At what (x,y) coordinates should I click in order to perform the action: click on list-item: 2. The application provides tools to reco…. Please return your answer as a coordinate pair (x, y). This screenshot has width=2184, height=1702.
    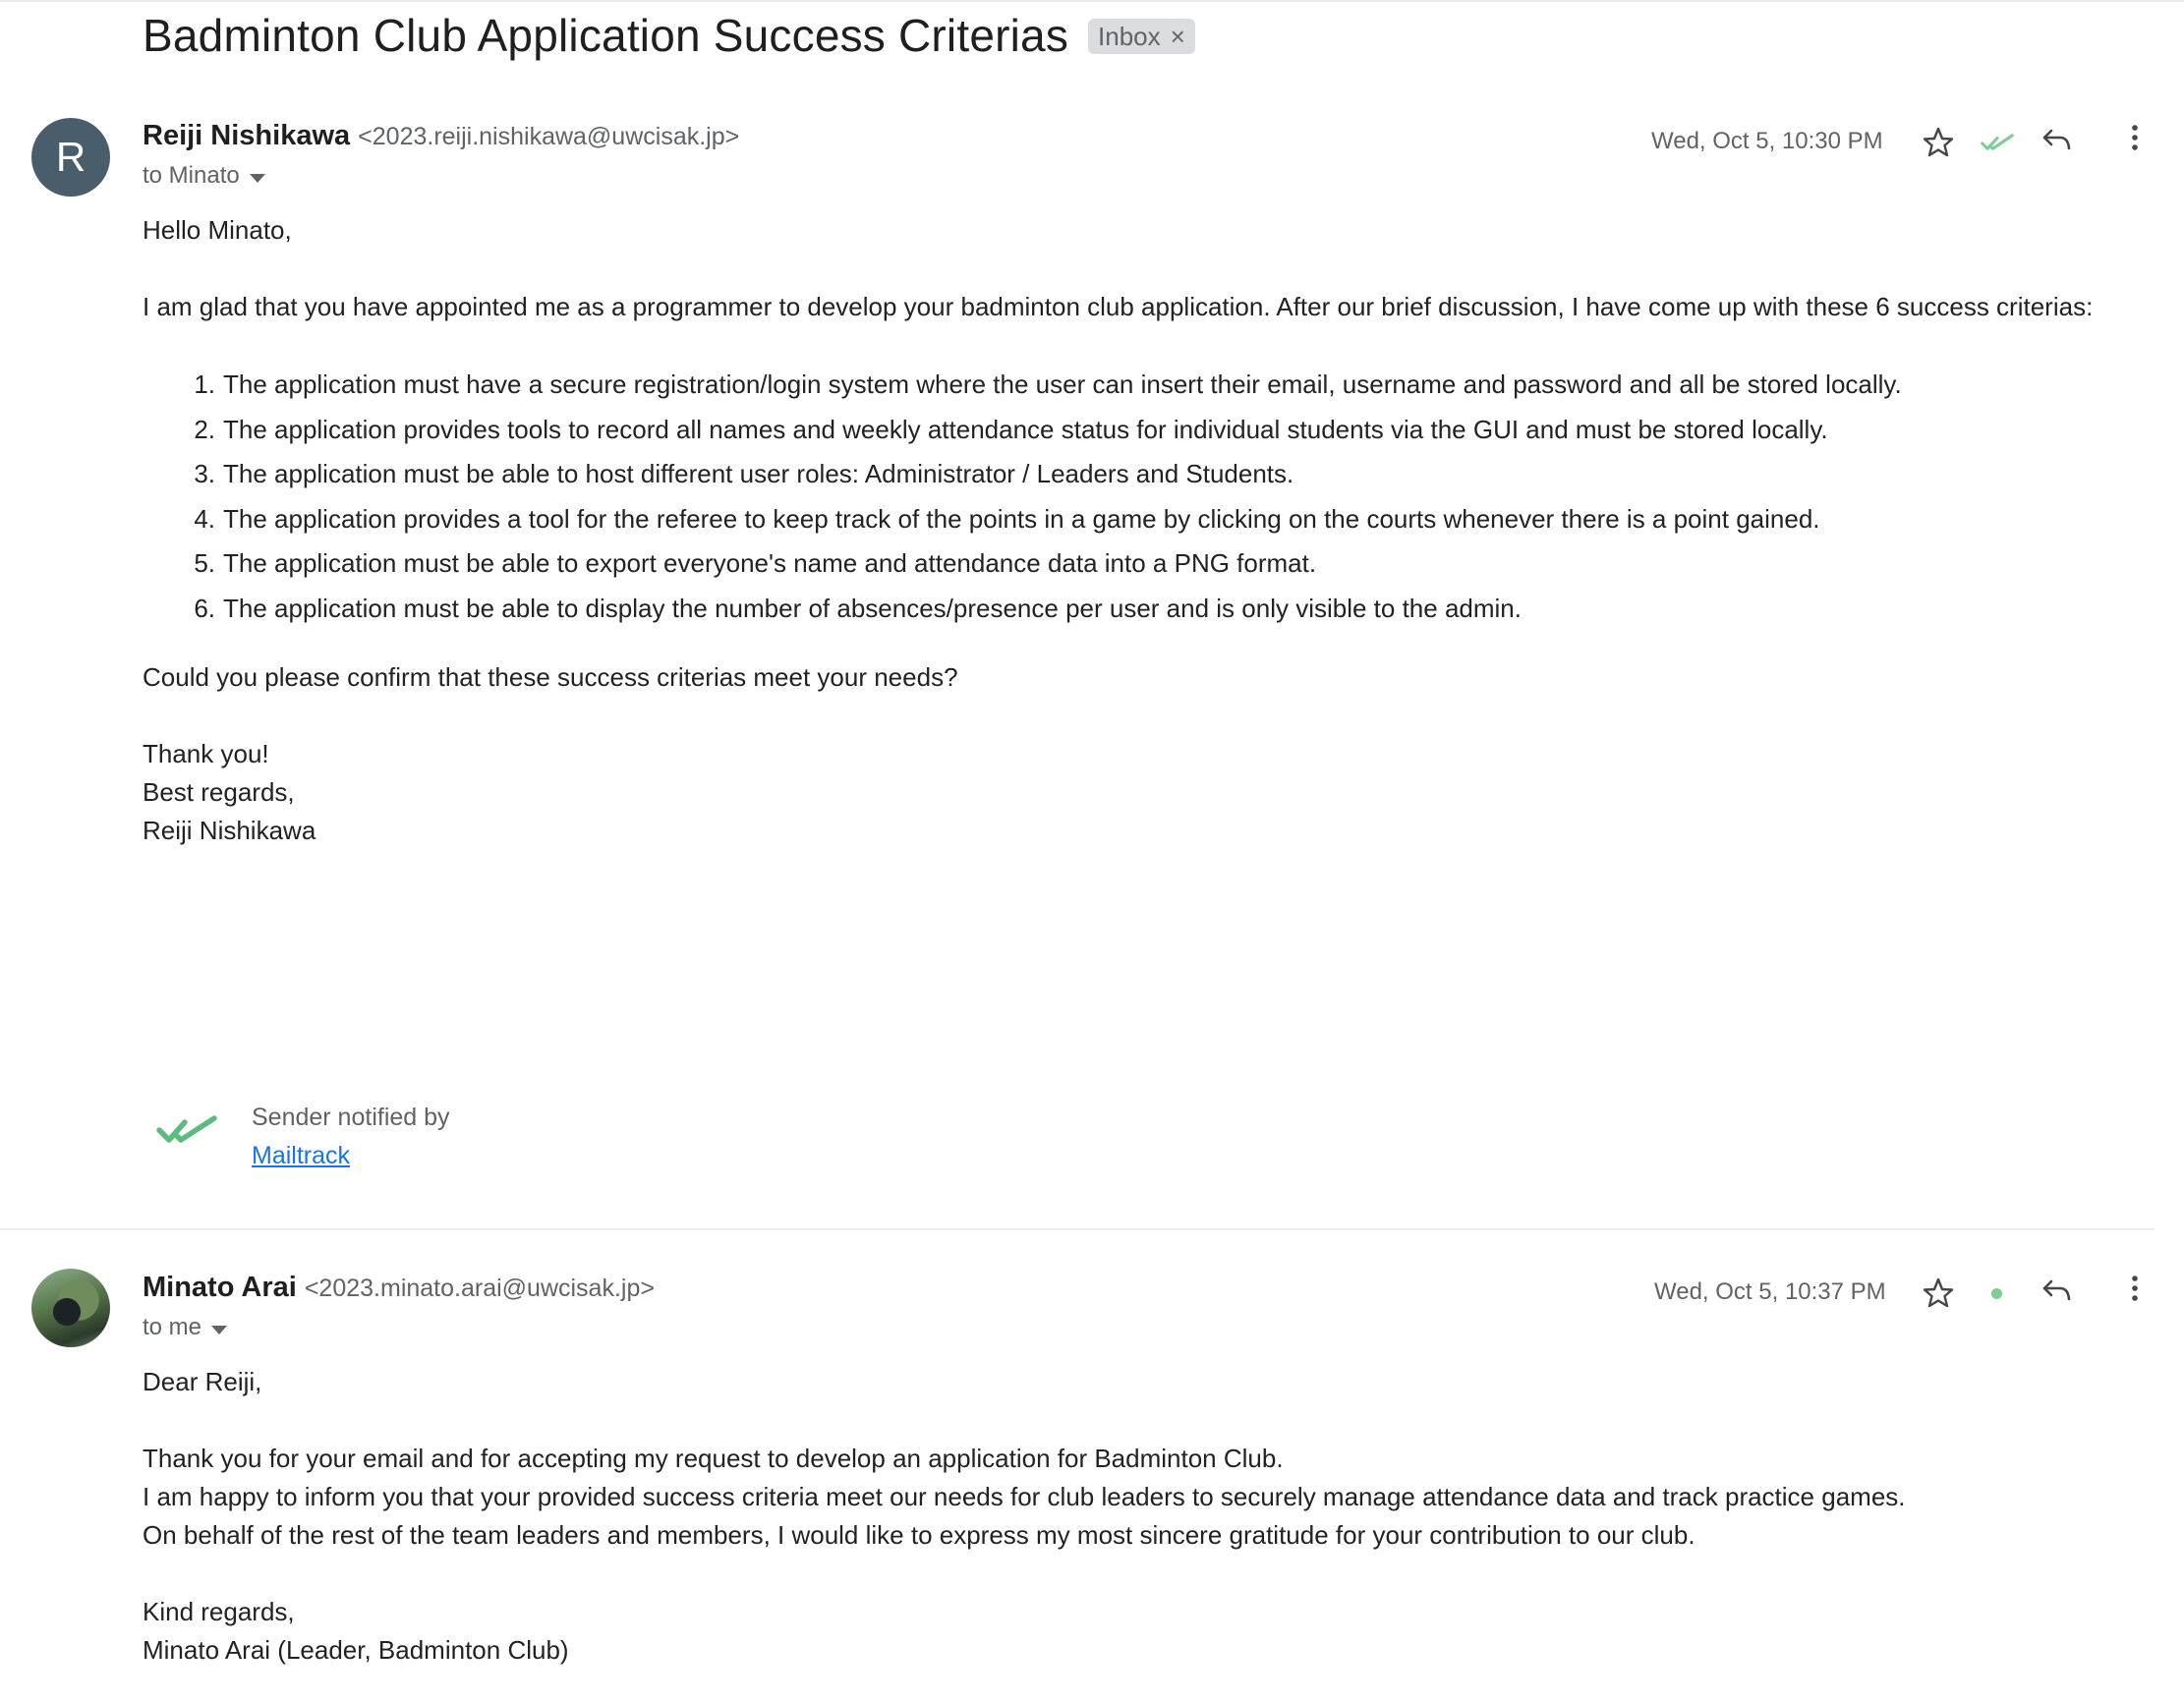
    Looking at the image, I should click on (1022, 431).